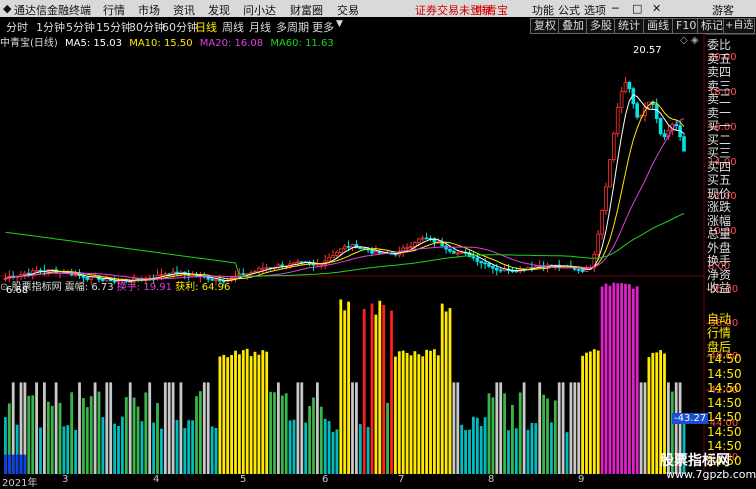  What do you see at coordinates (658, 26) in the screenshot?
I see `draw-line-button: 画线` at bounding box center [658, 26].